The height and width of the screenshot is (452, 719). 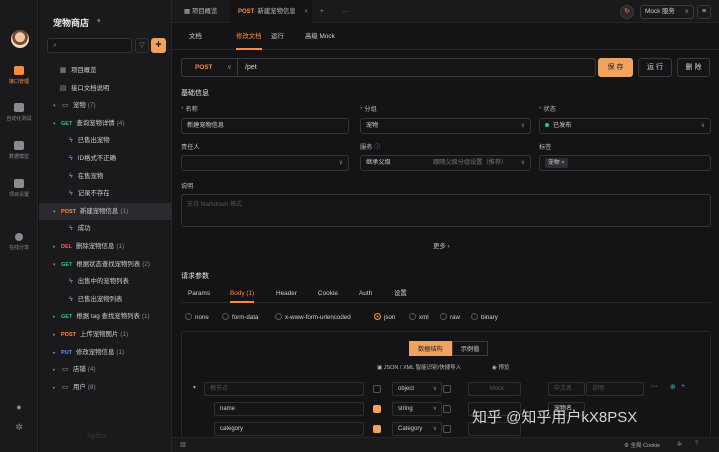 I want to click on layout-icon: ▥, so click(x=183, y=444).